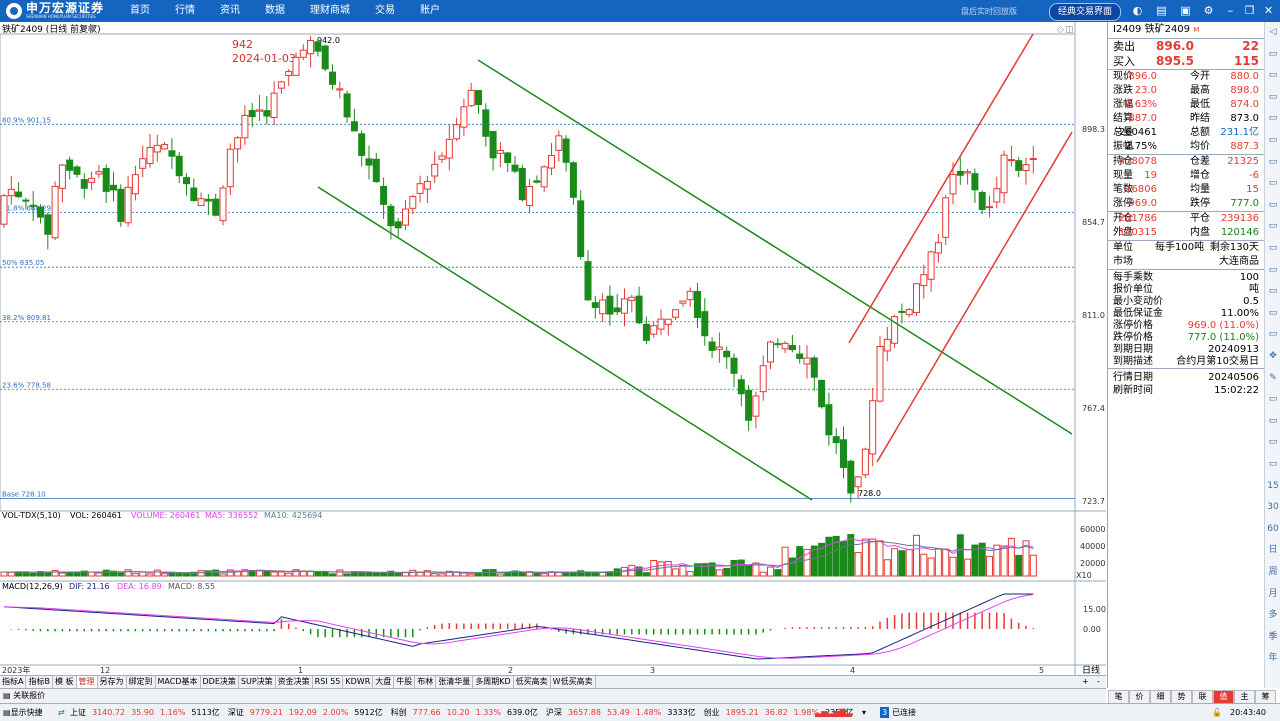 Image resolution: width=1280 pixels, height=721 pixels. Describe the element at coordinates (426, 682) in the screenshot. I see `tab-boll: 布林` at that location.